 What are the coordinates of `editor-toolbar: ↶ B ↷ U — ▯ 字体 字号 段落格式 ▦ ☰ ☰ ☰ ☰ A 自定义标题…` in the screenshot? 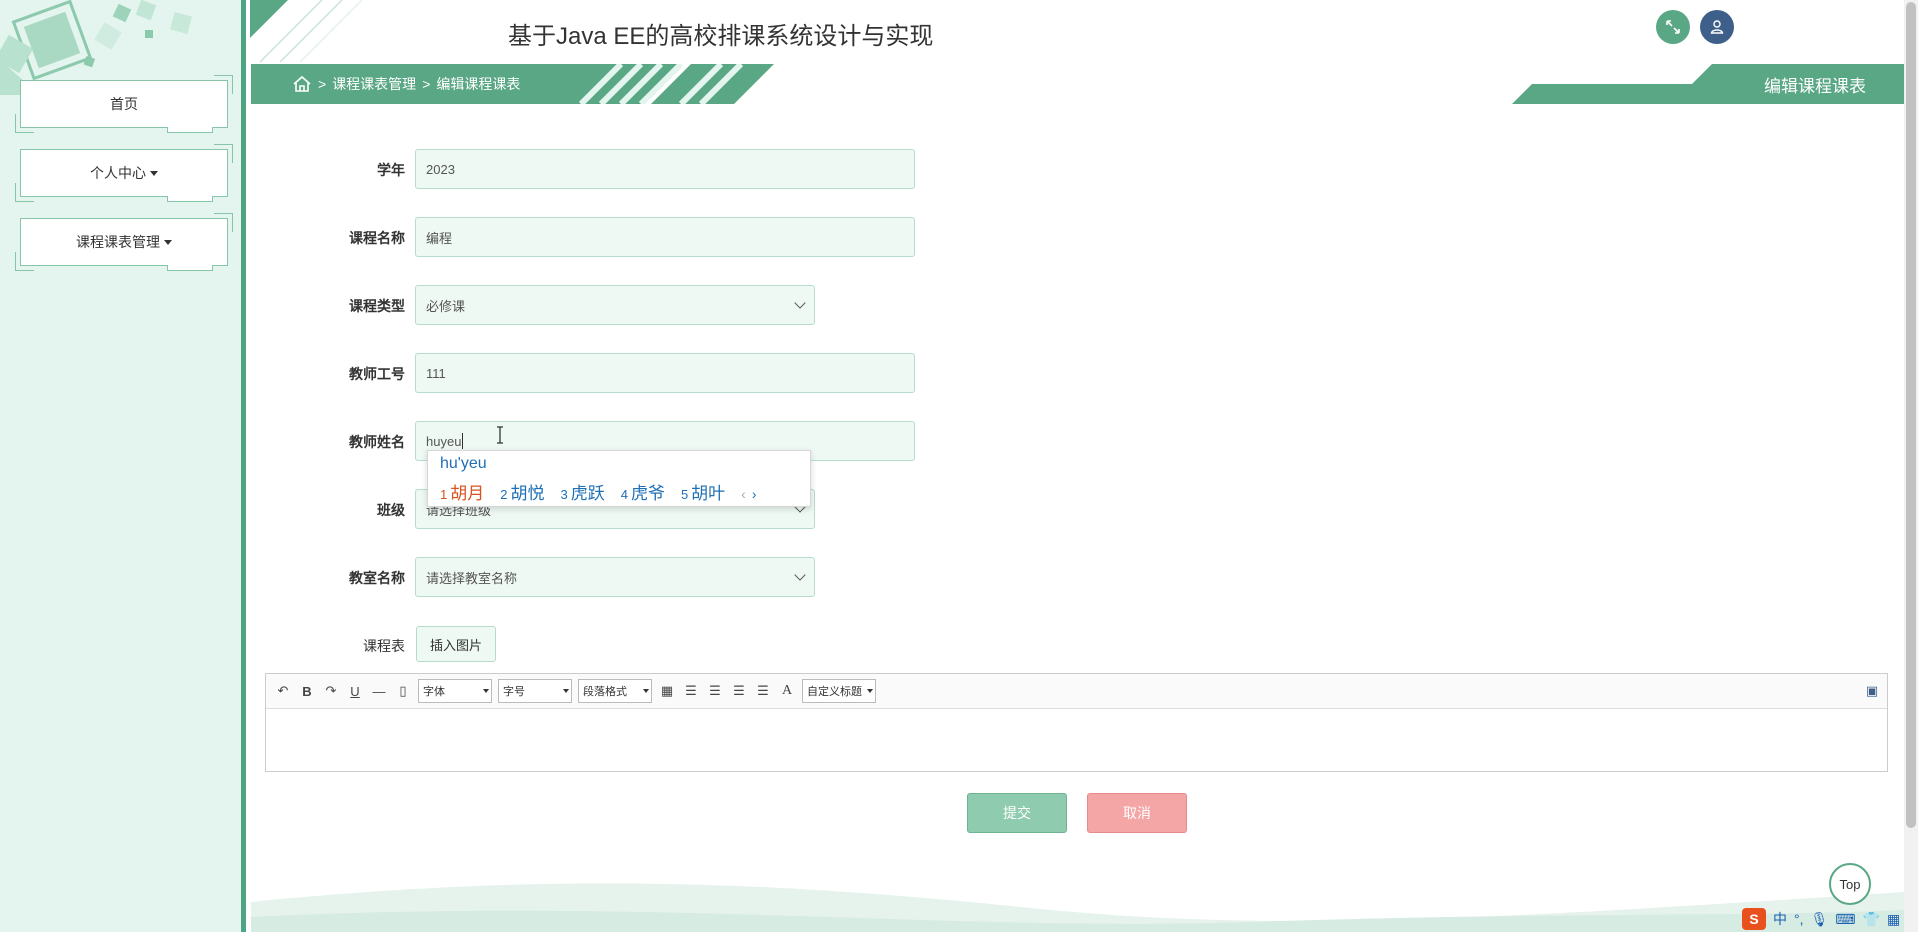 It's located at (1076, 691).